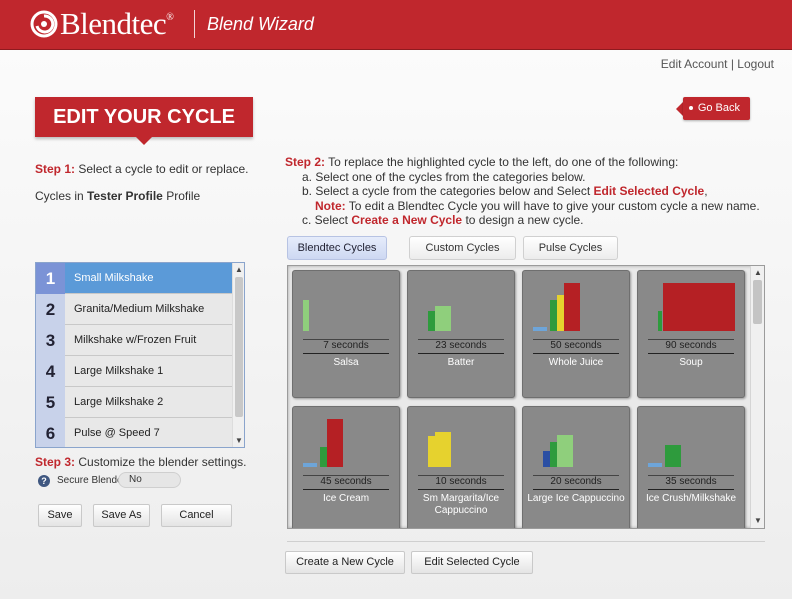 Image resolution: width=792 pixels, height=599 pixels. I want to click on cycle-card: 45 seconds Ice Cream, so click(346, 467).